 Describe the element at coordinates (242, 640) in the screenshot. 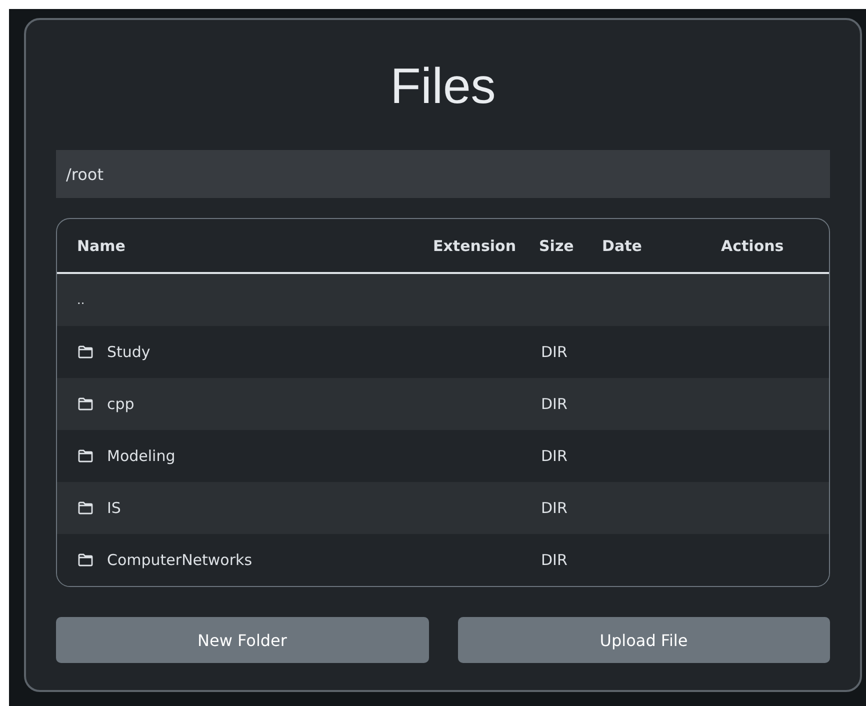

I see `action-button: New Folder` at that location.